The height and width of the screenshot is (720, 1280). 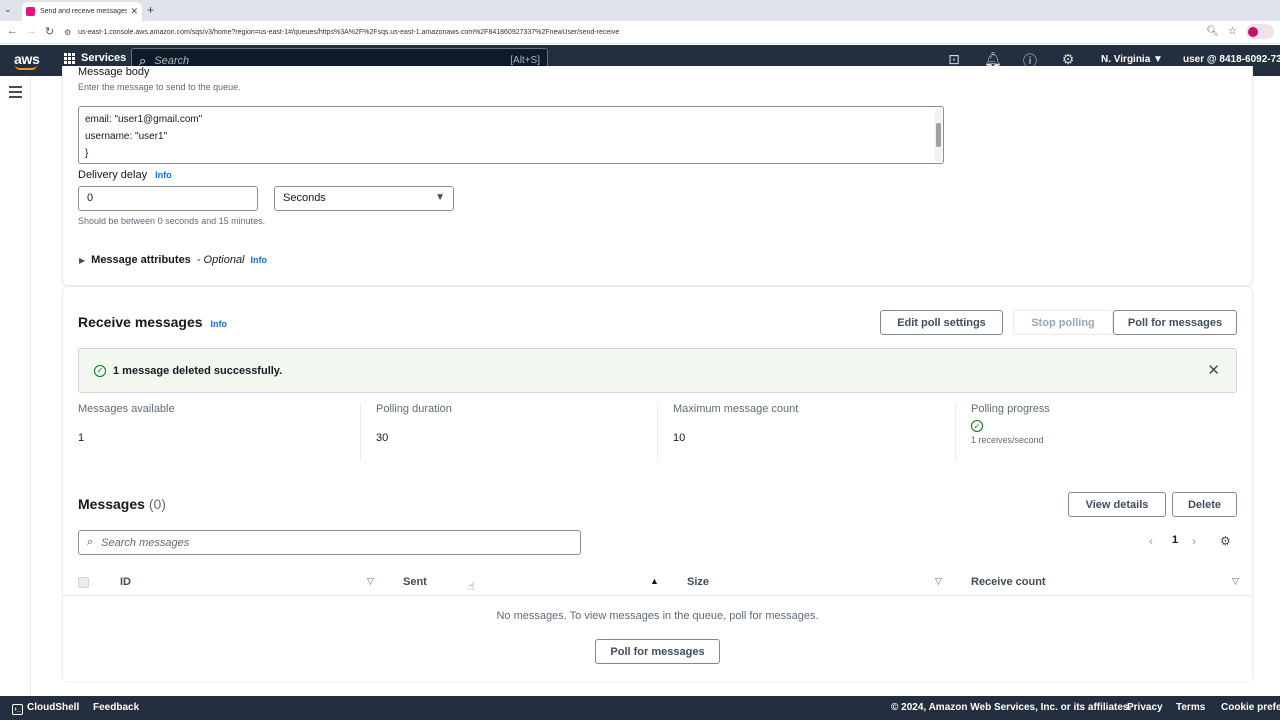 I want to click on account-menu: user @ 8418-6092-733, so click(x=1231, y=59).